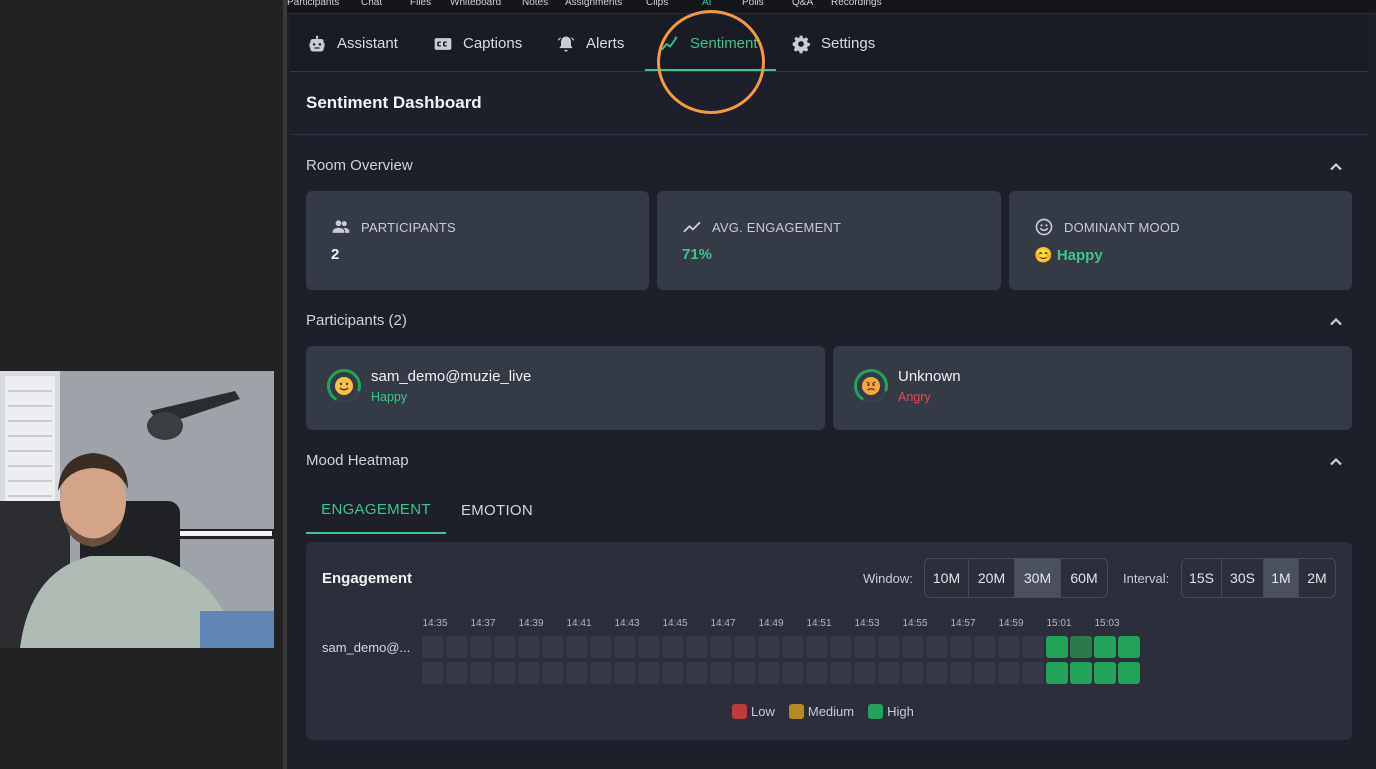 Image resolution: width=1376 pixels, height=769 pixels. Describe the element at coordinates (1336, 462) in the screenshot. I see `collapse-heatmap-button` at that location.